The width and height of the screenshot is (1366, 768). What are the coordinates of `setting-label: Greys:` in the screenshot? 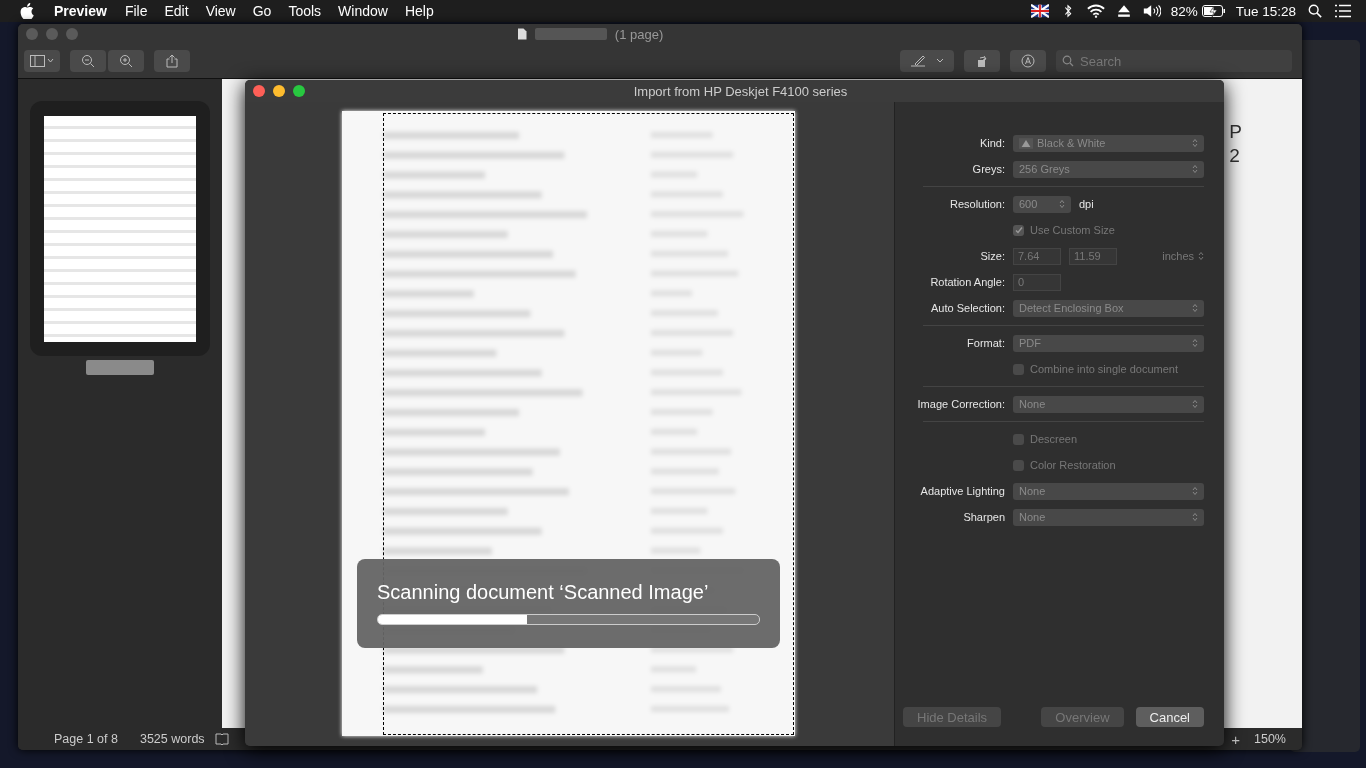 It's located at (988, 169).